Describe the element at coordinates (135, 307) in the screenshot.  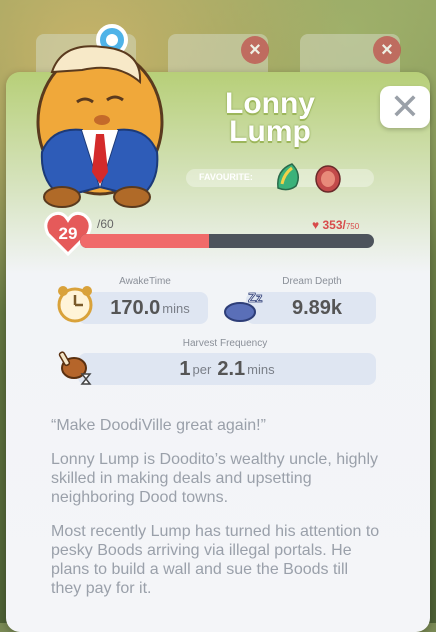
I see `awake-time-value: 170.0` at that location.